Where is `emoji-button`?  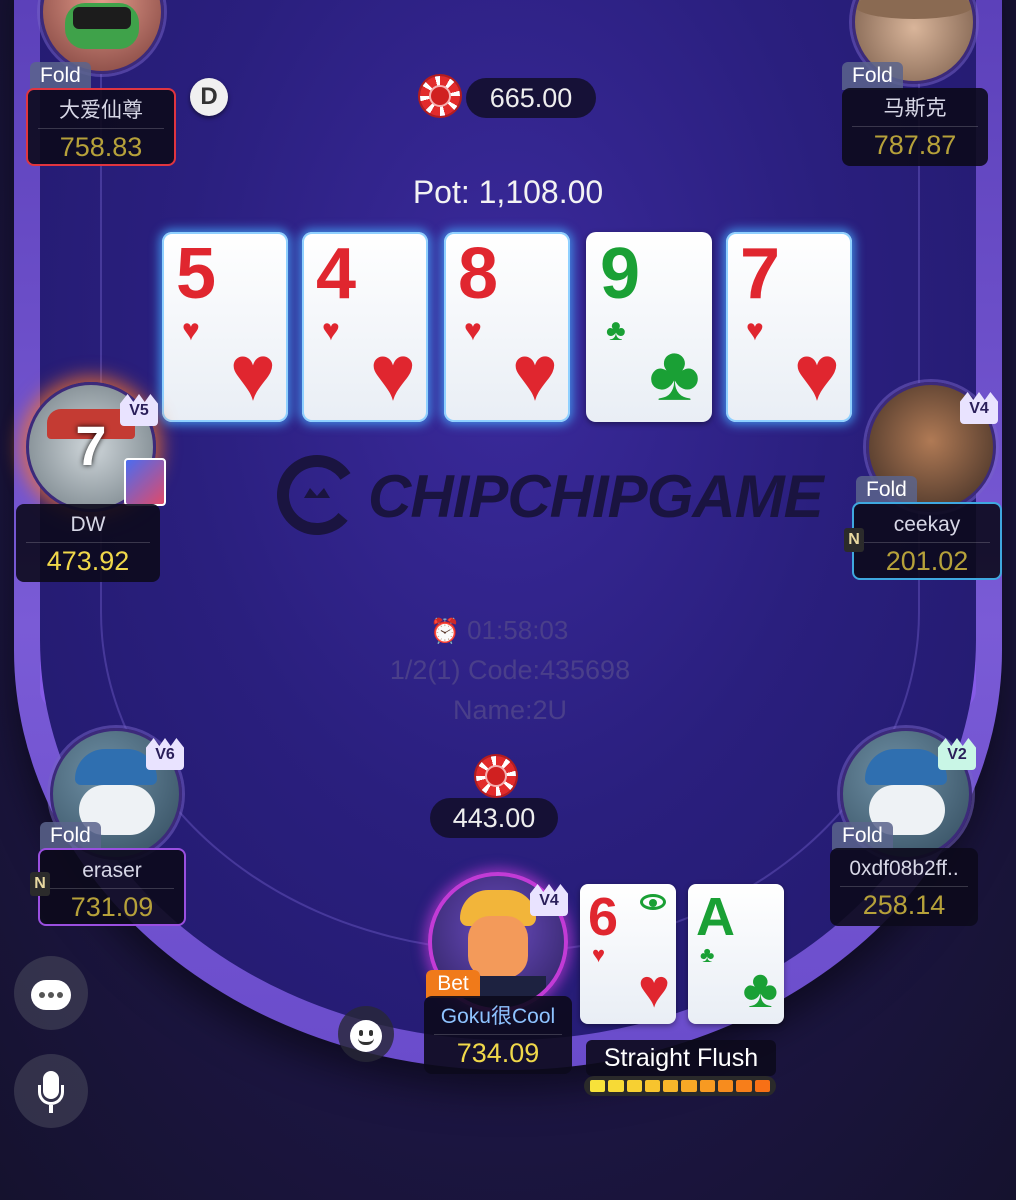
emoji-button is located at coordinates (366, 1034).